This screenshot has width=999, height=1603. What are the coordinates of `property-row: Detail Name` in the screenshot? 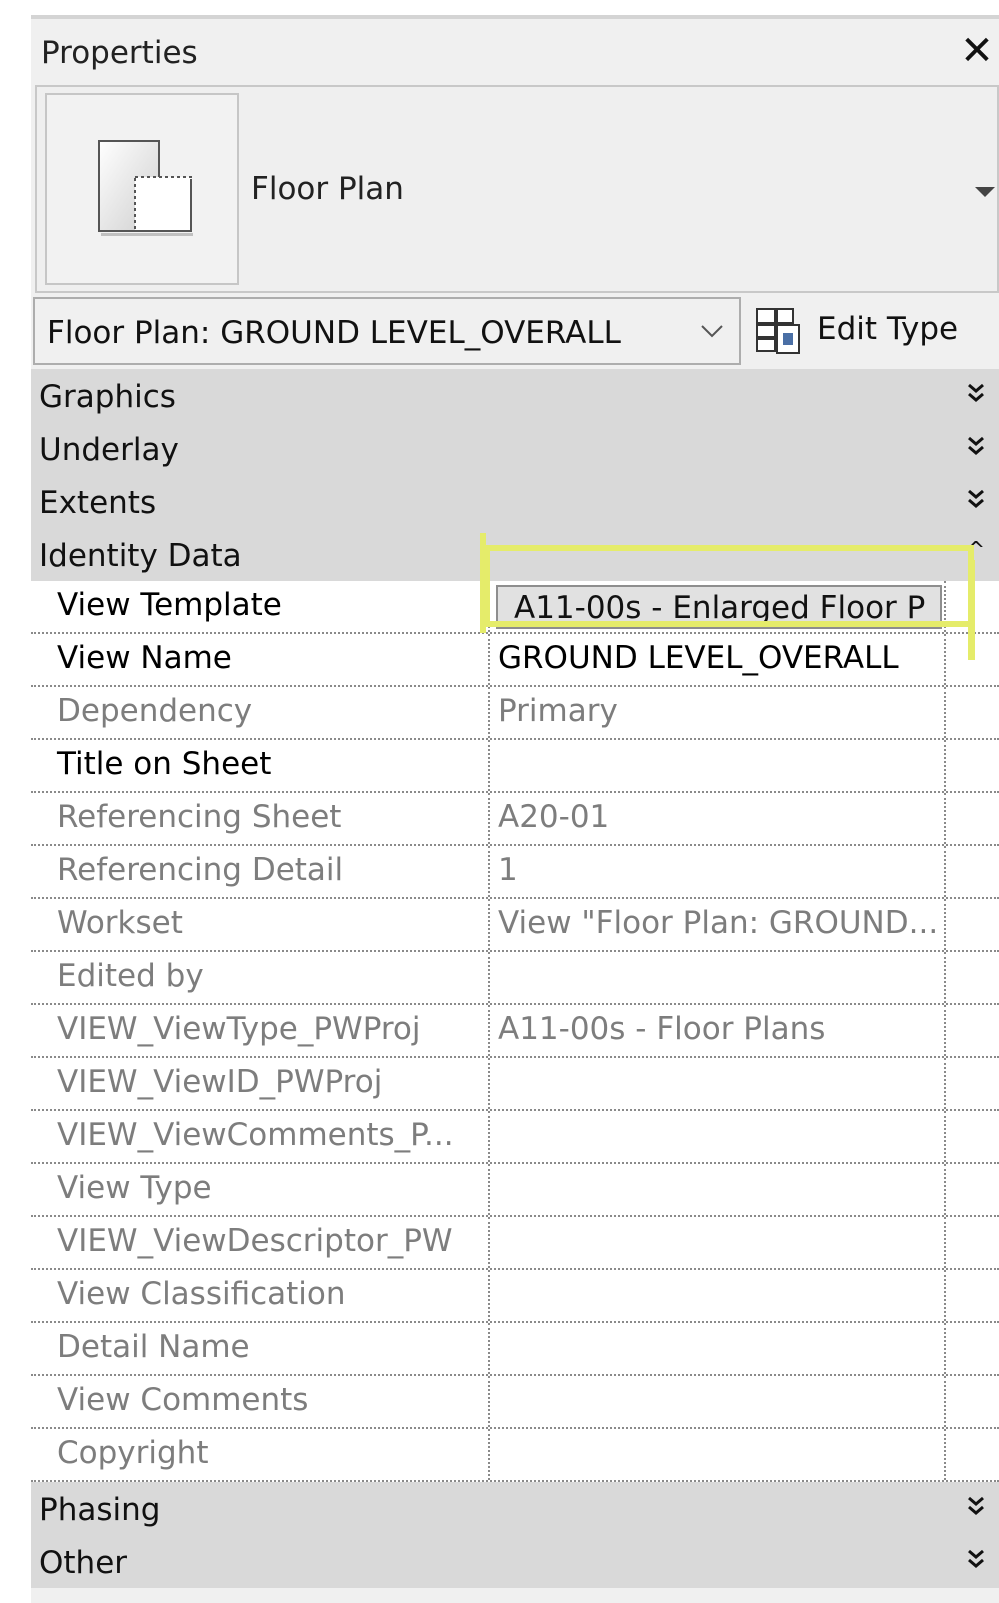 It's located at (515, 1349).